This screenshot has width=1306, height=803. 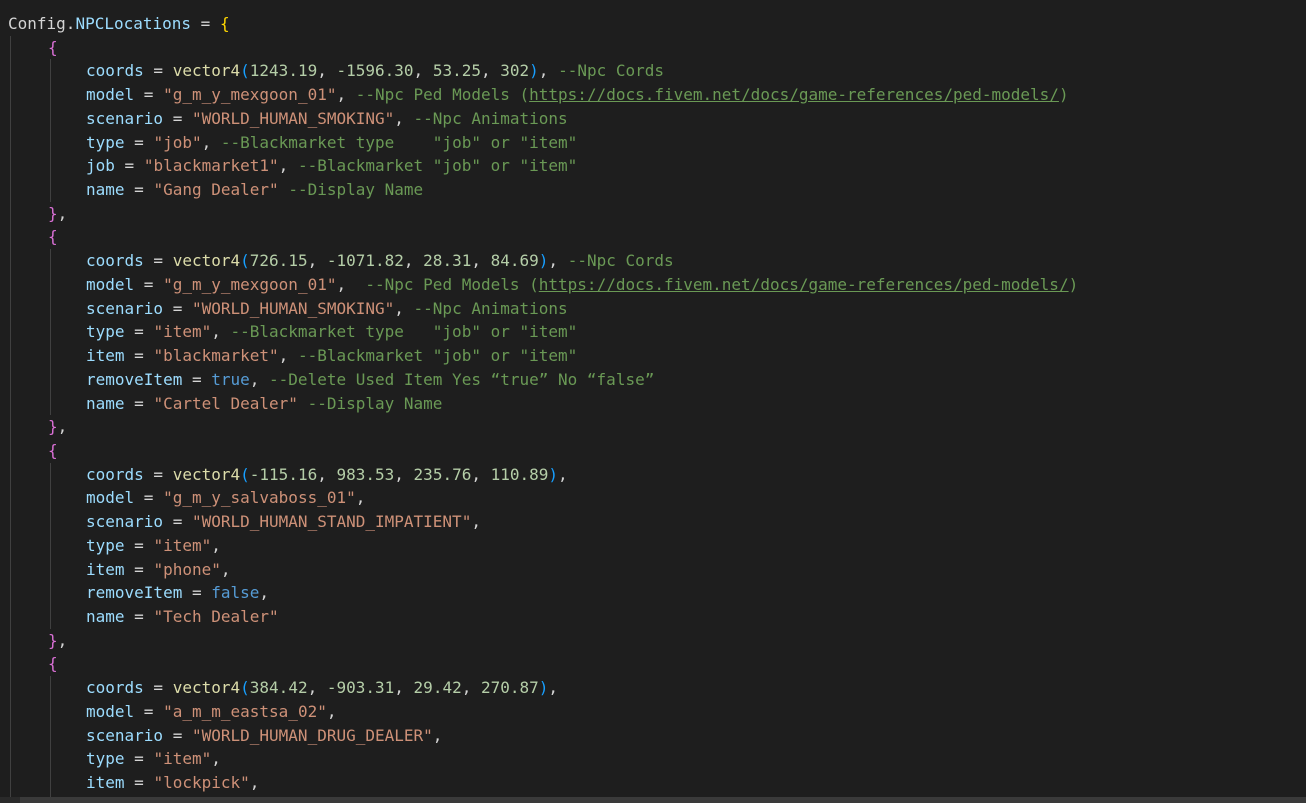 I want to click on code-token: --Npc Cords, so click(x=620, y=261).